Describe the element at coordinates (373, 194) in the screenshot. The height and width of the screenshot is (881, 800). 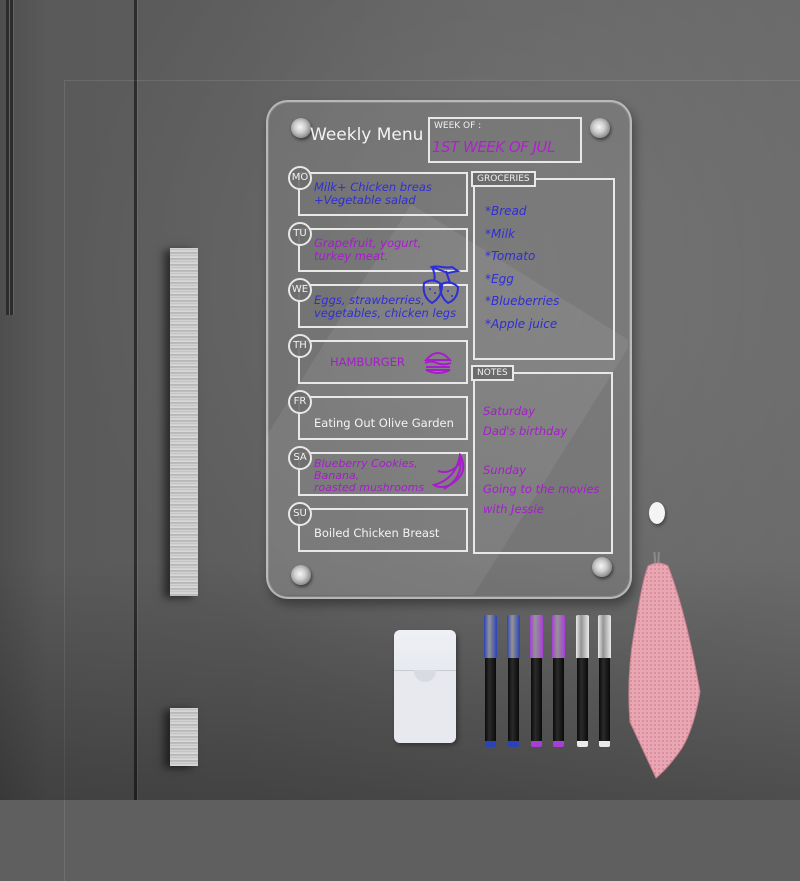
I see `day-menu-text: Milk+ Chicken breas +Vegetable salad` at that location.